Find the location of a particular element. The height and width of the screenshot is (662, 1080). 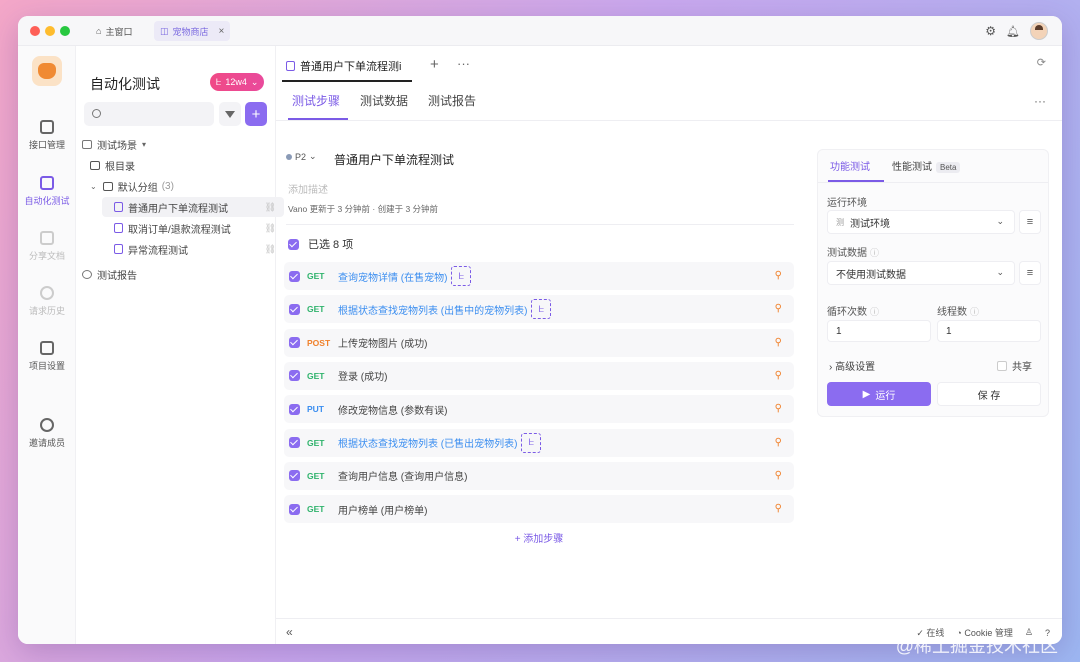

step-row: GET 根据状态查找宠物列表 (已售出宠物列表) ᖶ ⚲ is located at coordinates (539, 442).